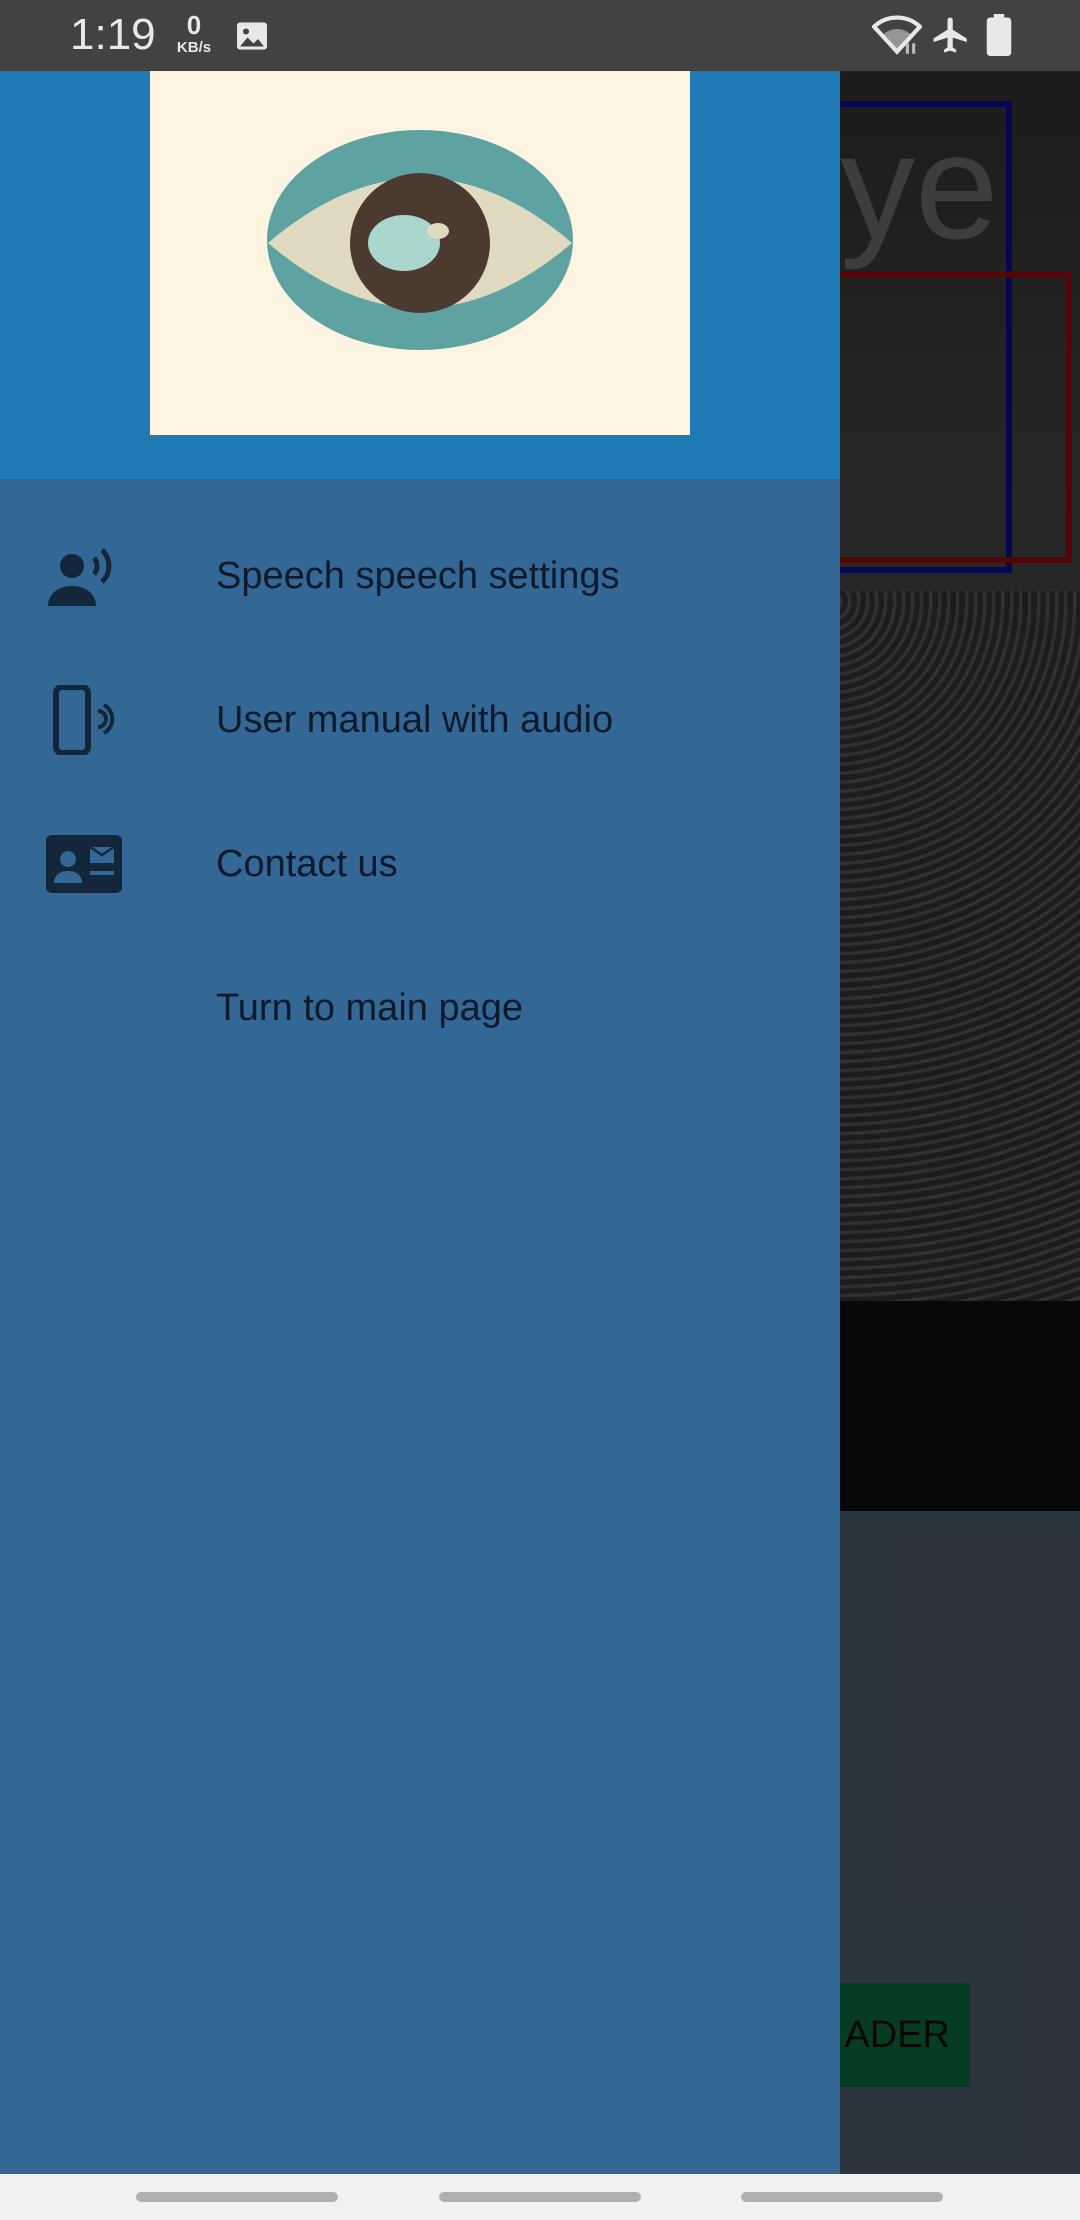 Image resolution: width=1080 pixels, height=2220 pixels. I want to click on drawer-header, so click(420, 275).